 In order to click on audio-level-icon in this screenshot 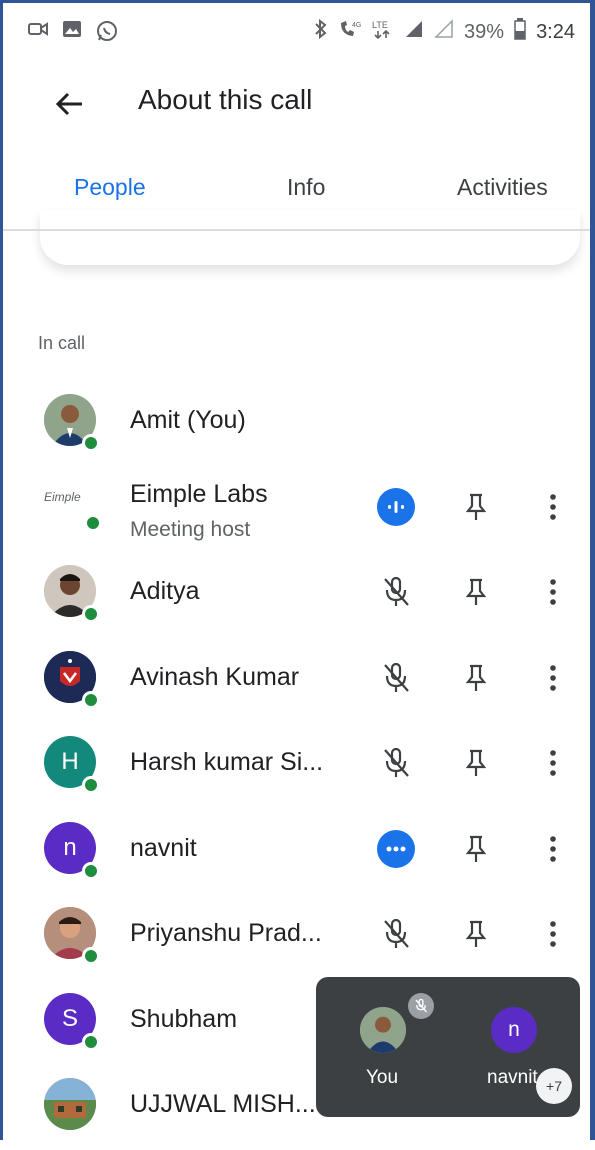, I will do `click(396, 848)`.